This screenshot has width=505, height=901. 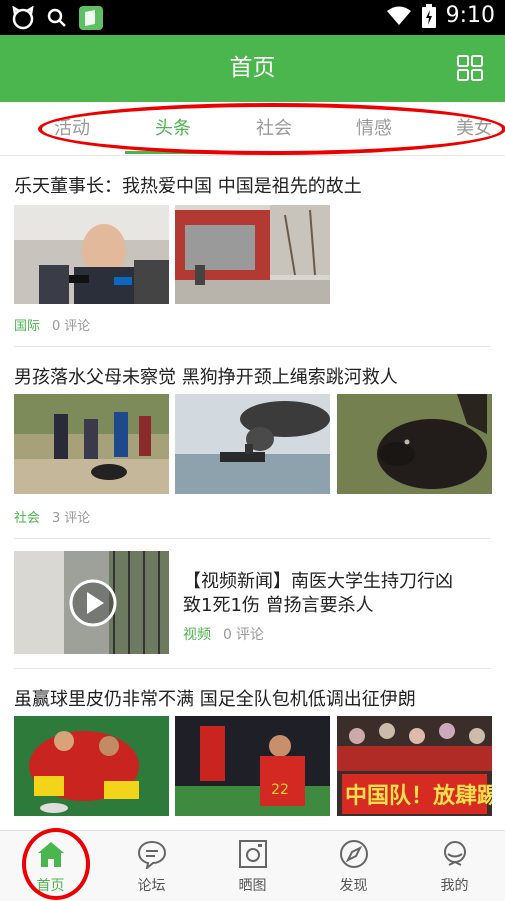 I want to click on svg-text: 22, so click(x=280, y=790).